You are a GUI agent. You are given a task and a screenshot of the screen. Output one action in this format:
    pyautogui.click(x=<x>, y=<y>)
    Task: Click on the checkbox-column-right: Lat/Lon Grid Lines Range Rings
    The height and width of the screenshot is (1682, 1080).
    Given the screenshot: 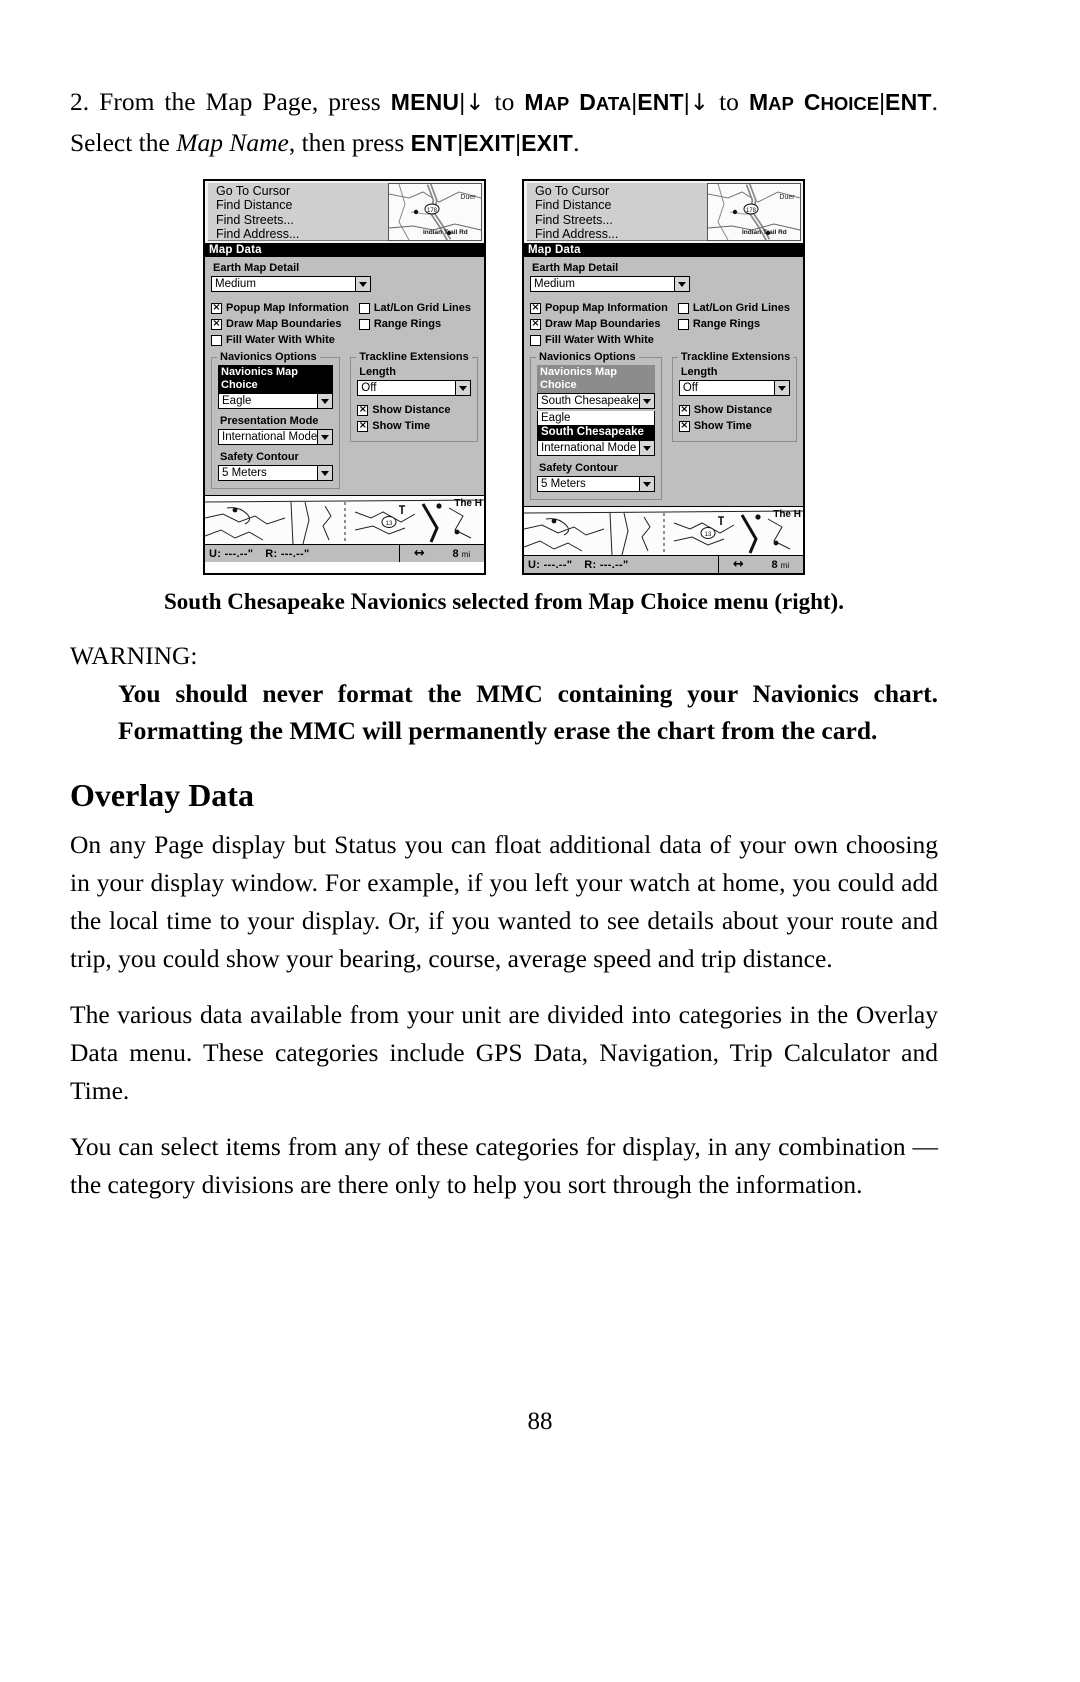 What is the action you would take?
    pyautogui.click(x=737, y=324)
    